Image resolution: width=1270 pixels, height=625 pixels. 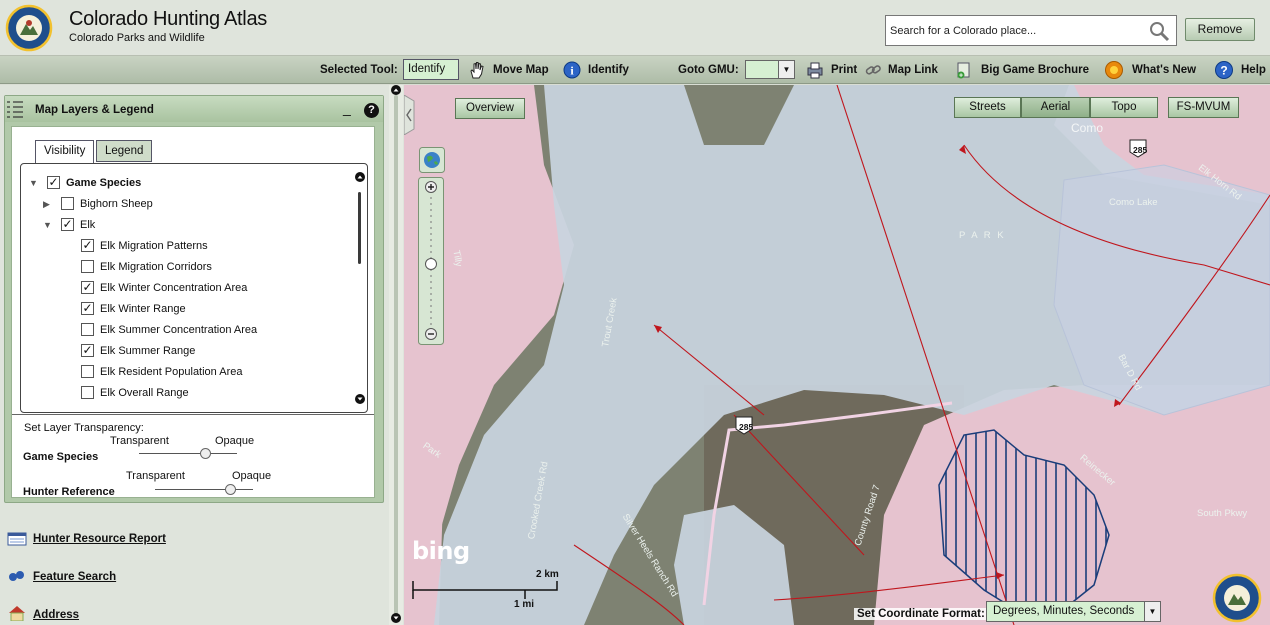 What do you see at coordinates (1220, 29) in the screenshot?
I see `remove-button: Remove` at bounding box center [1220, 29].